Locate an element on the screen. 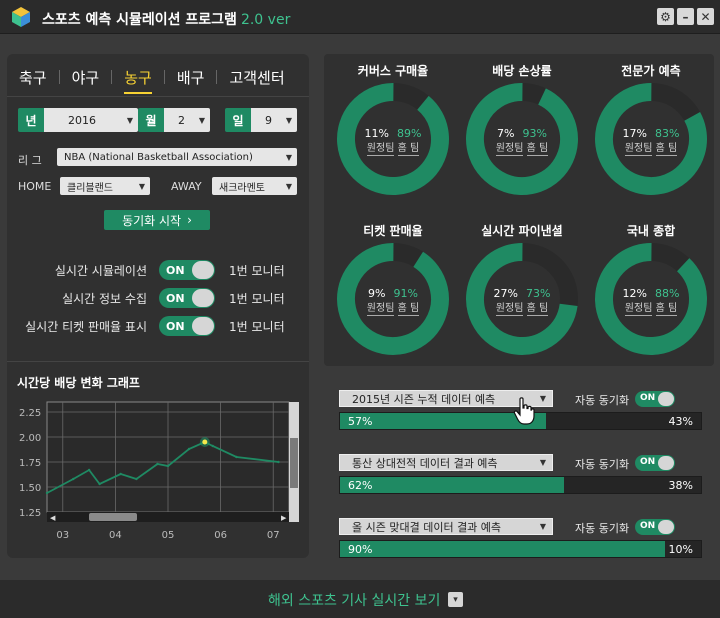 The height and width of the screenshot is (618, 720). sport-tab: 야구 is located at coordinates (86, 77).